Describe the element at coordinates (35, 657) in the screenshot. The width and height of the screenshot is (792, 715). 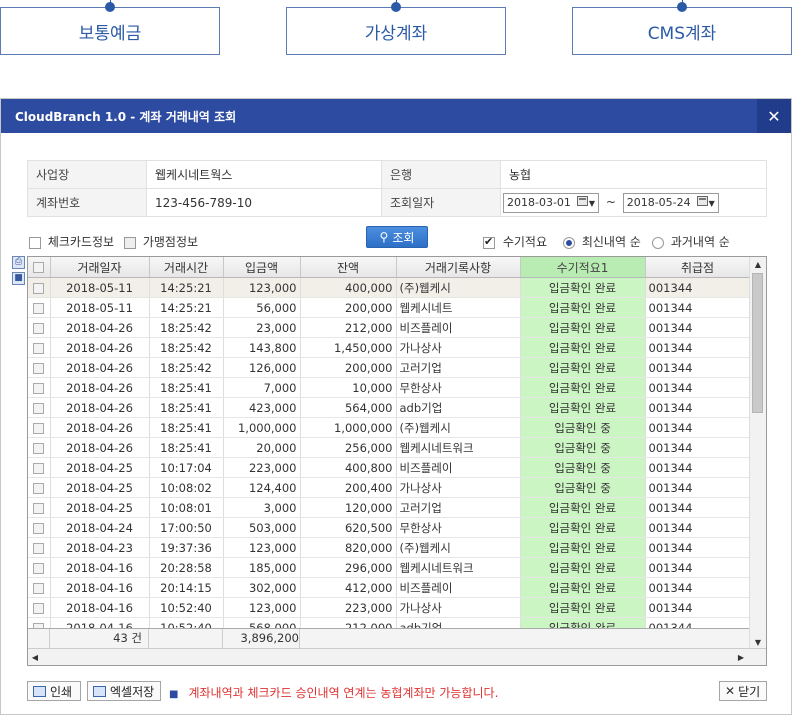
I see `scroll-left-icon: ◀` at that location.